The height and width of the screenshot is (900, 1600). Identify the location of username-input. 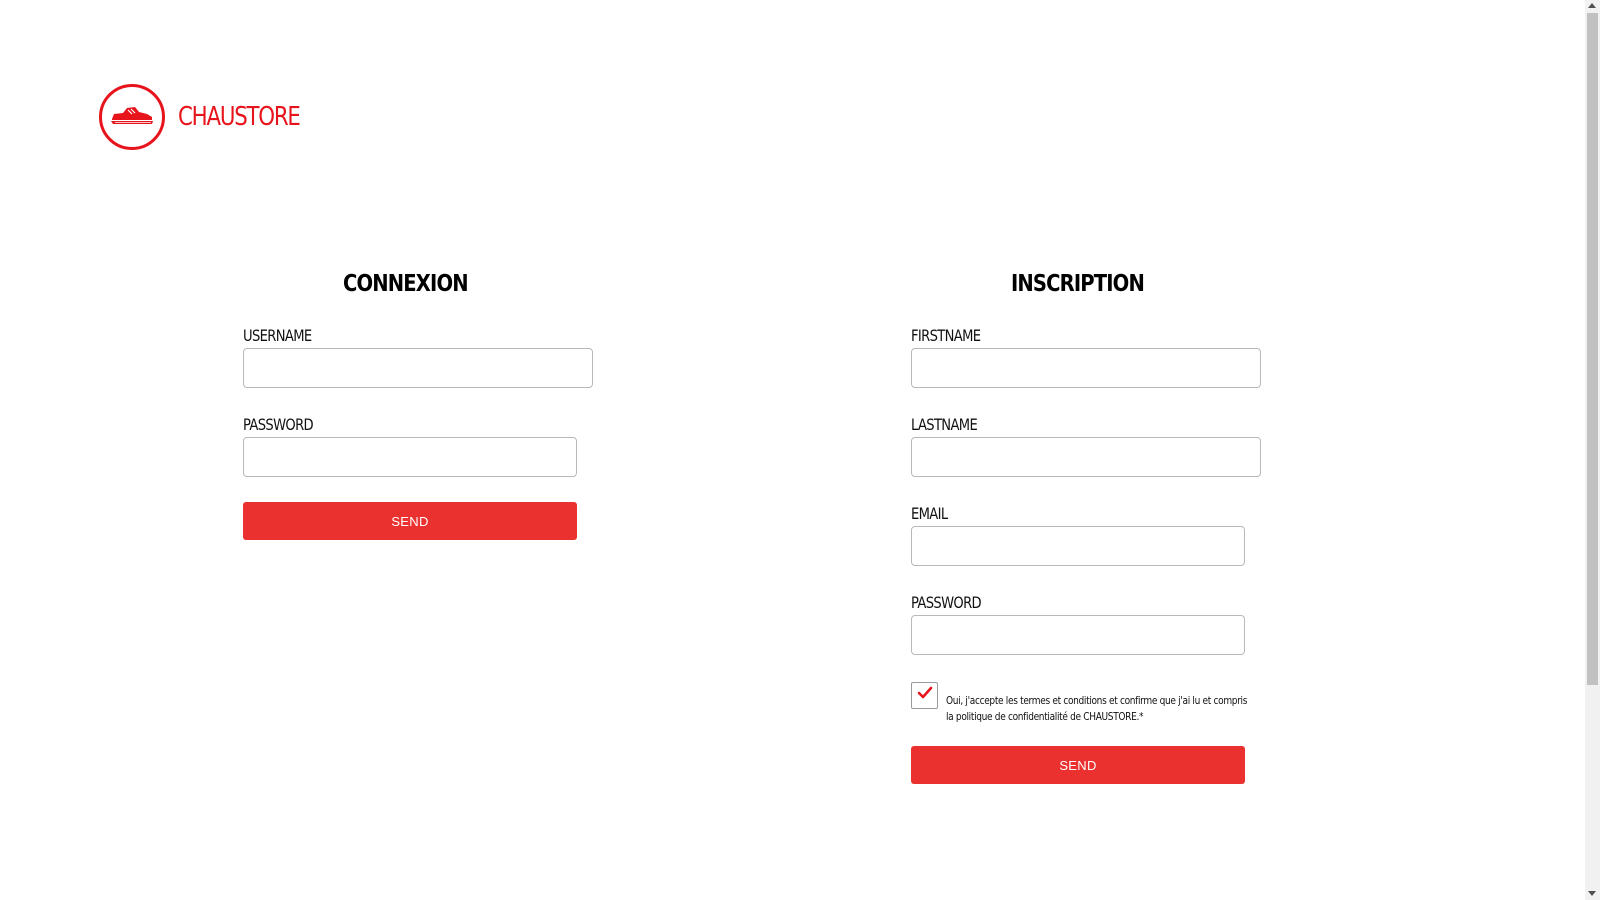
(418, 368).